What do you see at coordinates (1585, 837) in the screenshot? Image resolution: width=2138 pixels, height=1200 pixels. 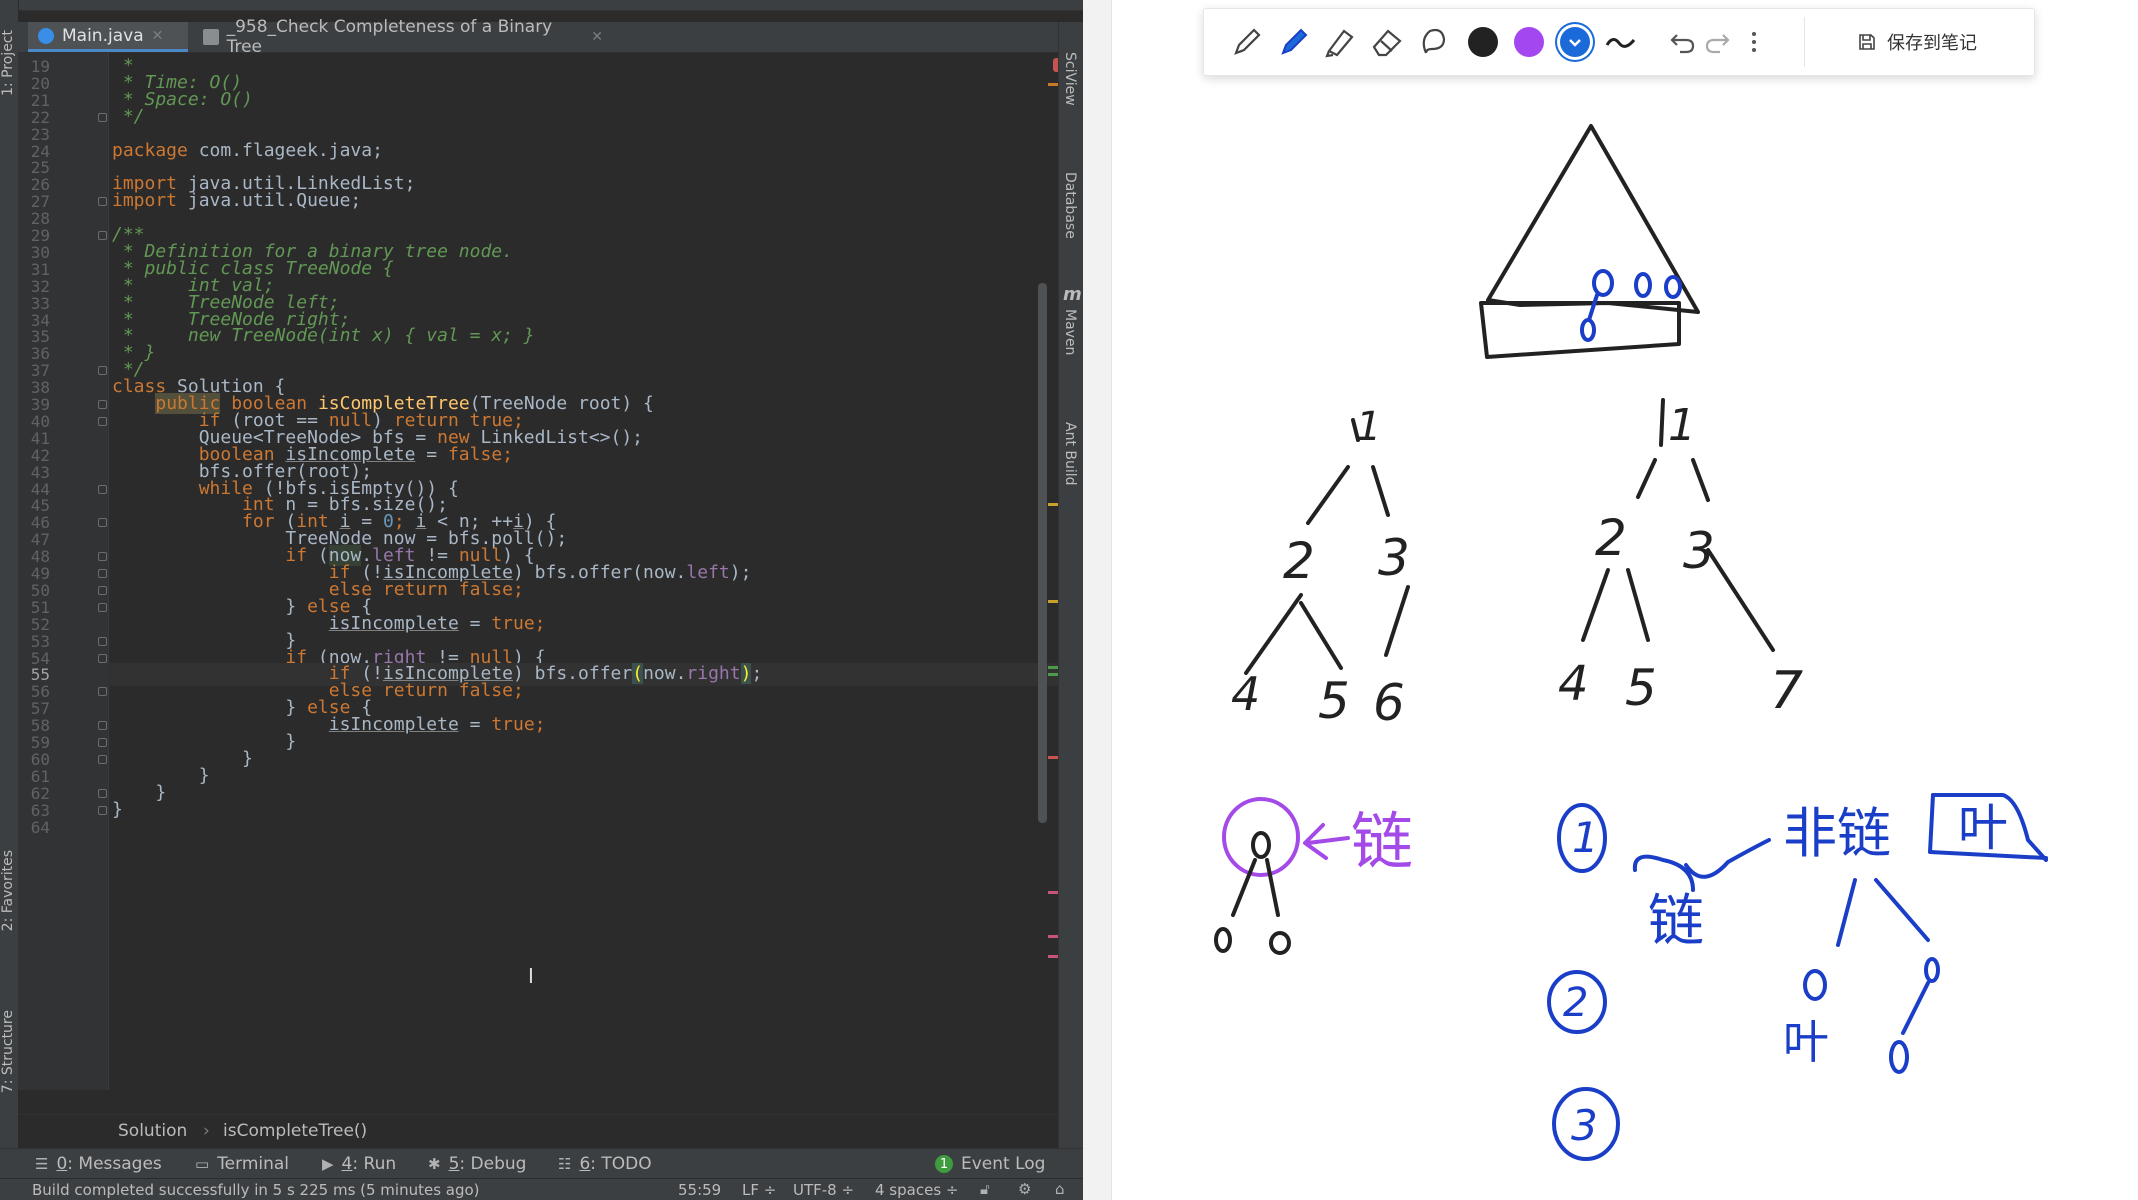 I see `case-number: 1` at bounding box center [1585, 837].